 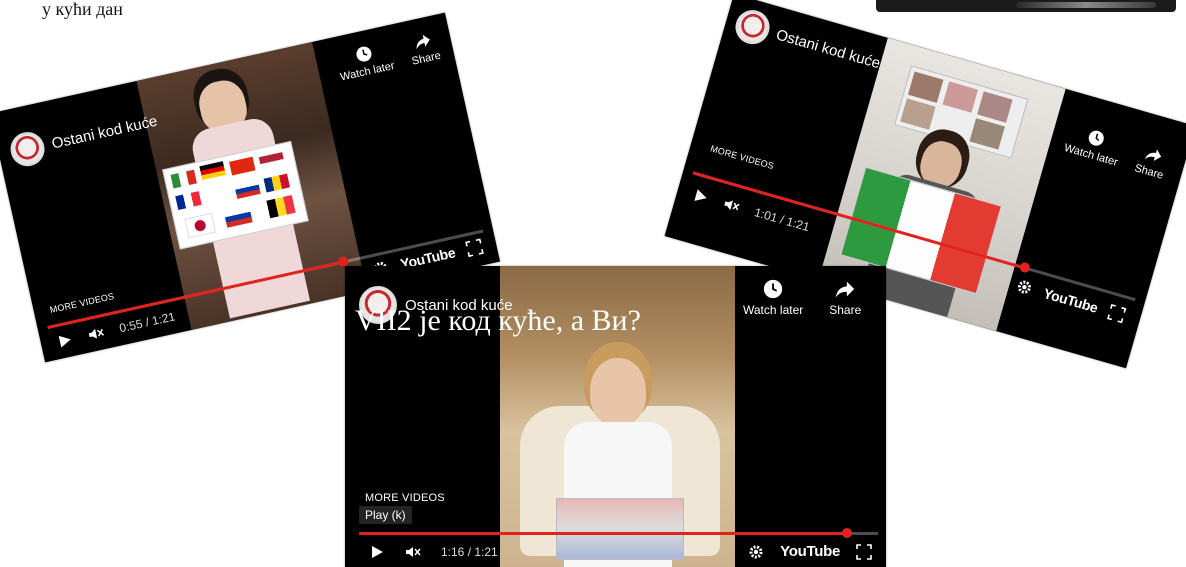 I want to click on overlay-caption: VII2 је код куће, а Ви?, so click(x=498, y=320).